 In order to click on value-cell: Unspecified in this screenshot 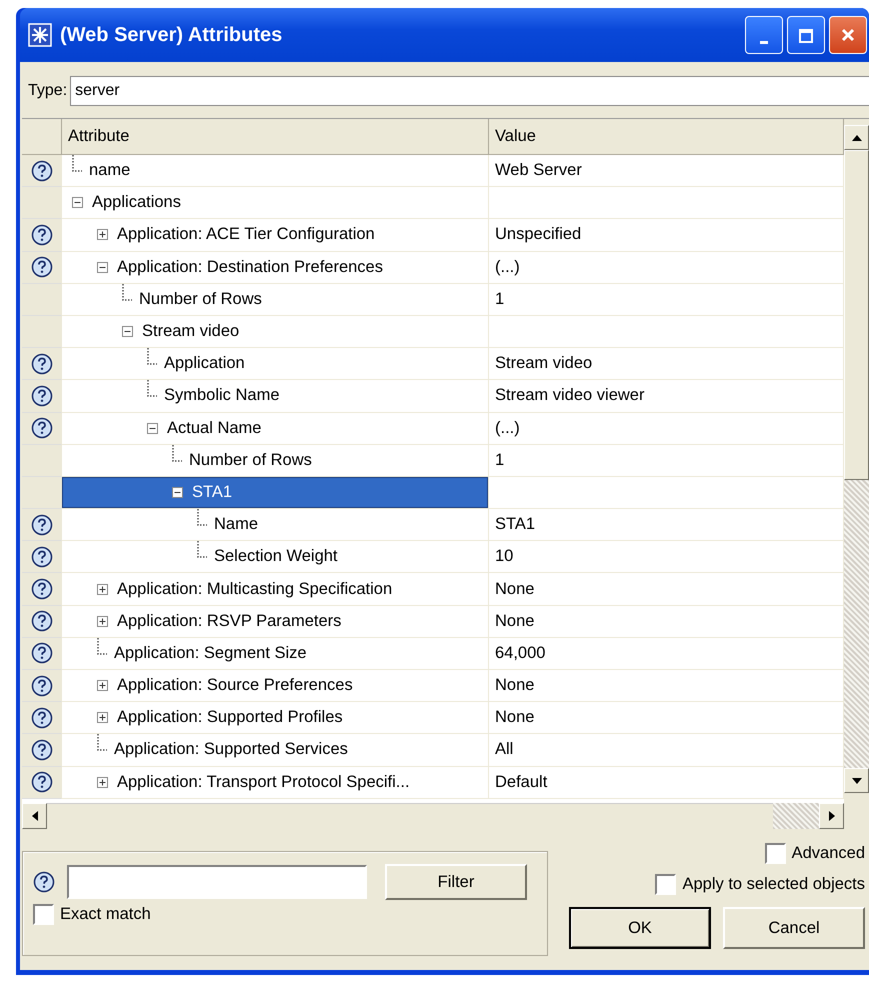, I will do `click(666, 235)`.